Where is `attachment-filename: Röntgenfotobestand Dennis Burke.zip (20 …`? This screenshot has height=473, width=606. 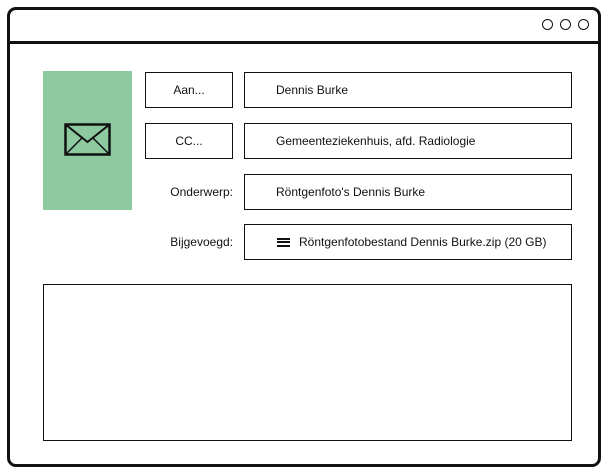 attachment-filename: Röntgenfotobestand Dennis Burke.zip (20 … is located at coordinates (423, 242).